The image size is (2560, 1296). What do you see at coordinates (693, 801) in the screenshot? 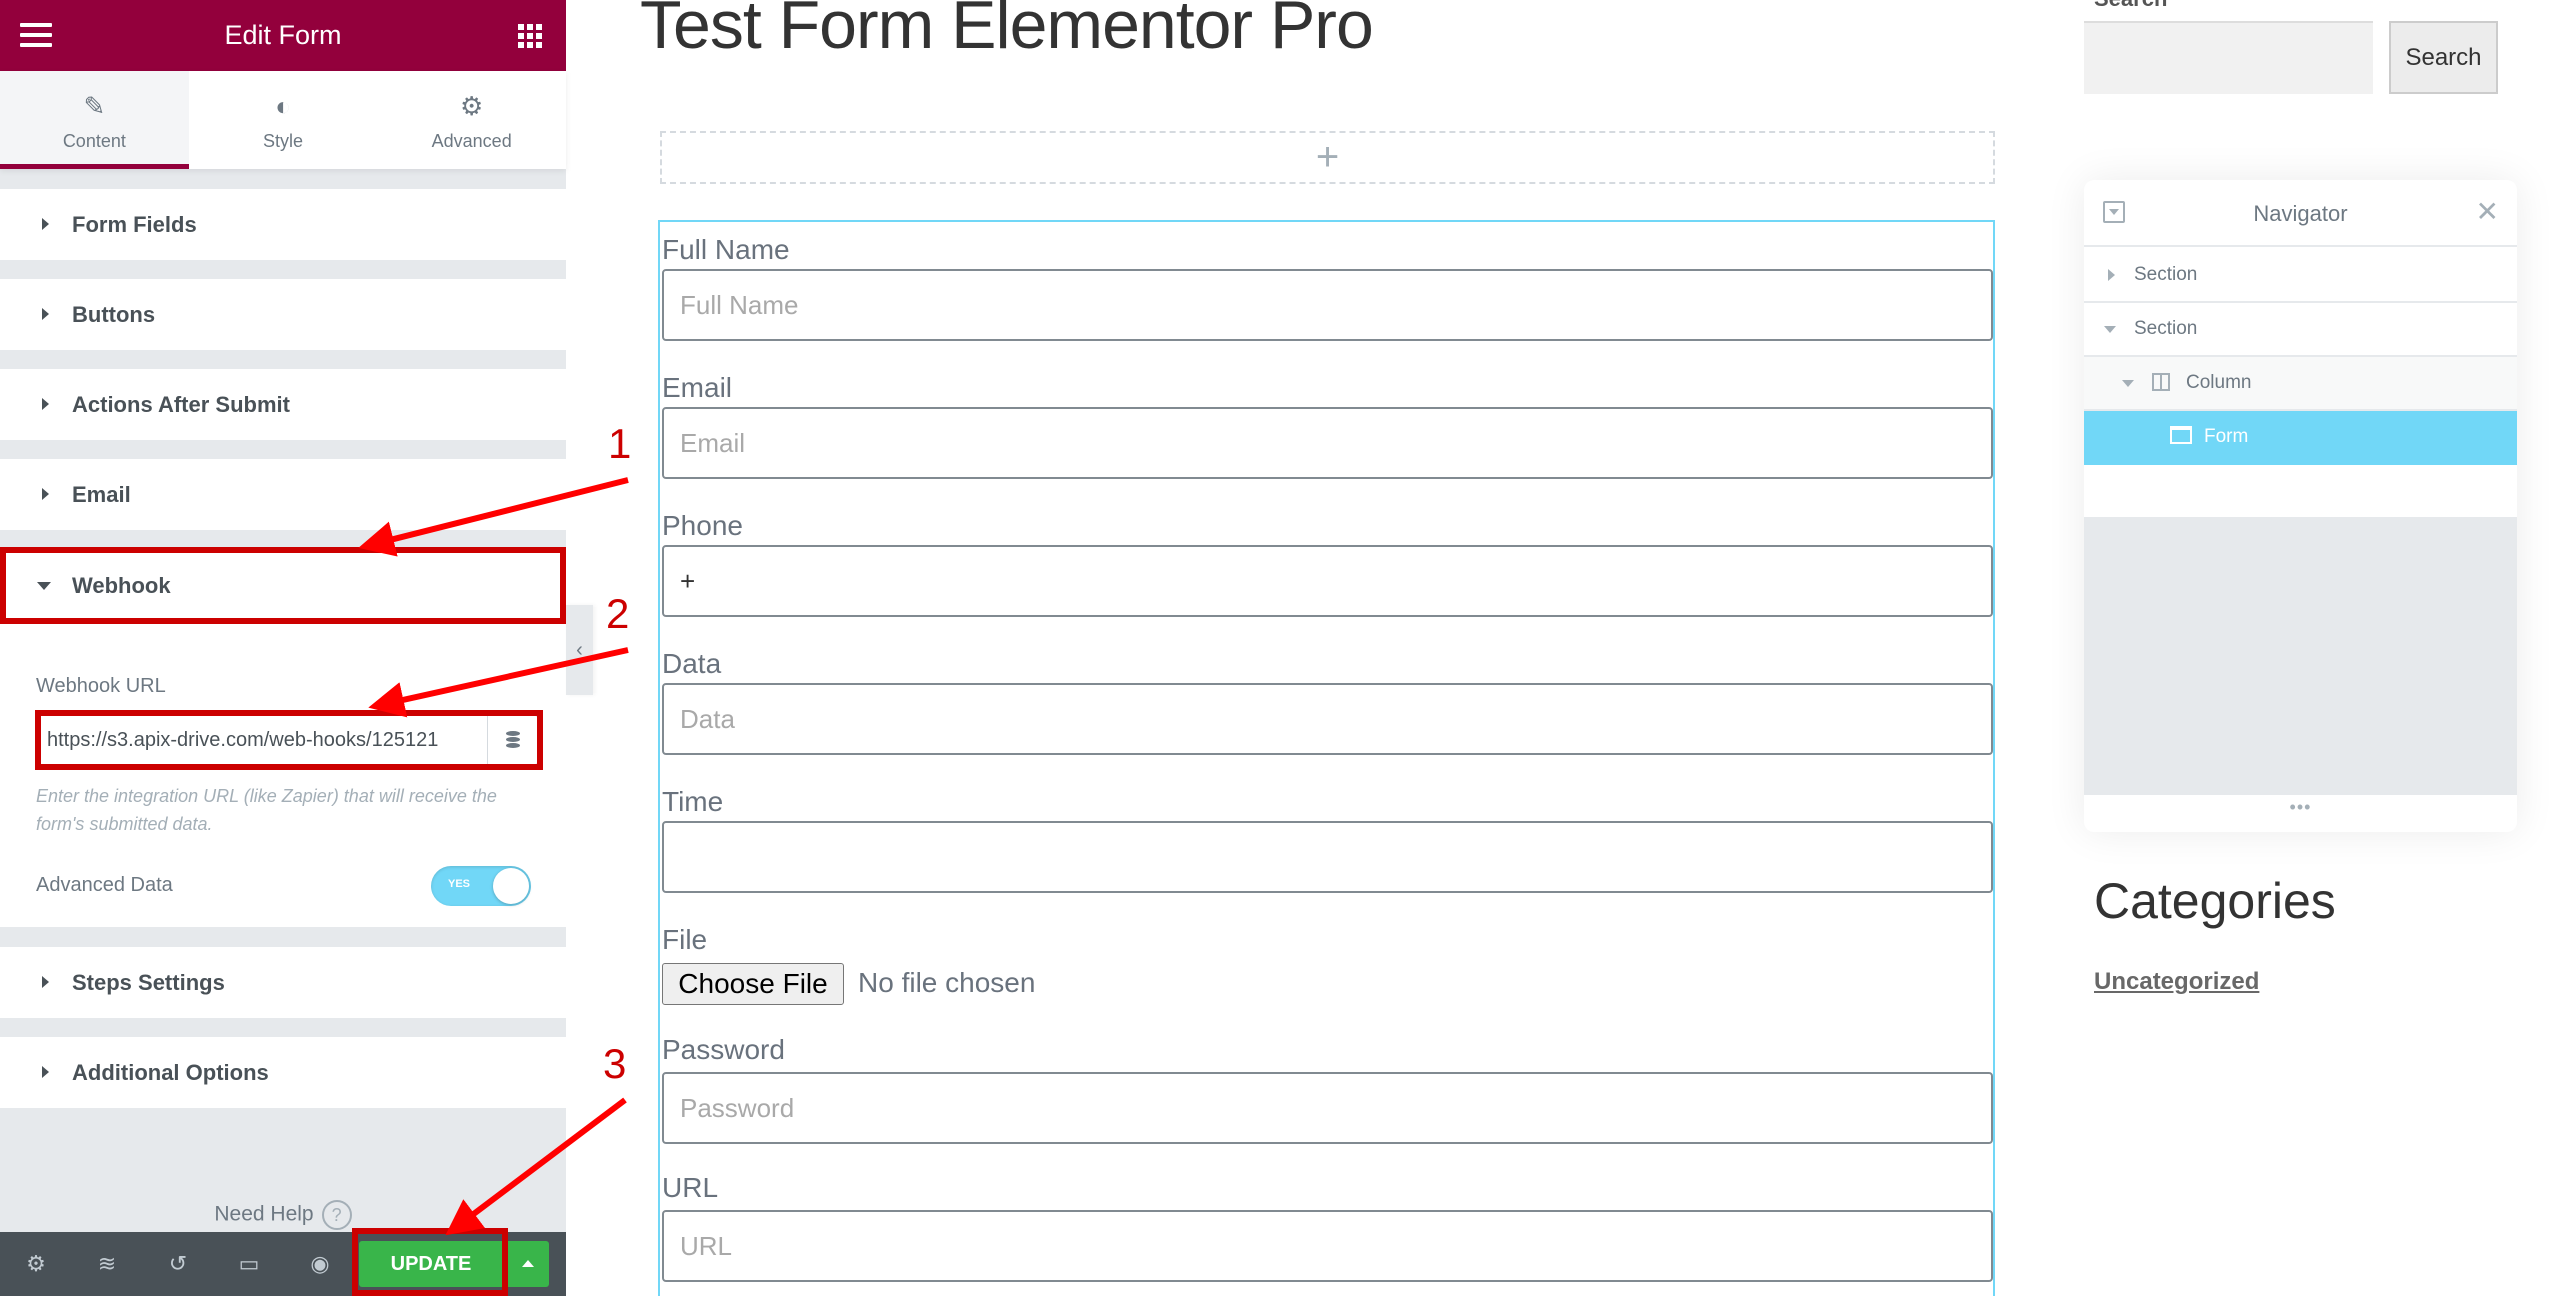
I see `field-label-time: Time` at bounding box center [693, 801].